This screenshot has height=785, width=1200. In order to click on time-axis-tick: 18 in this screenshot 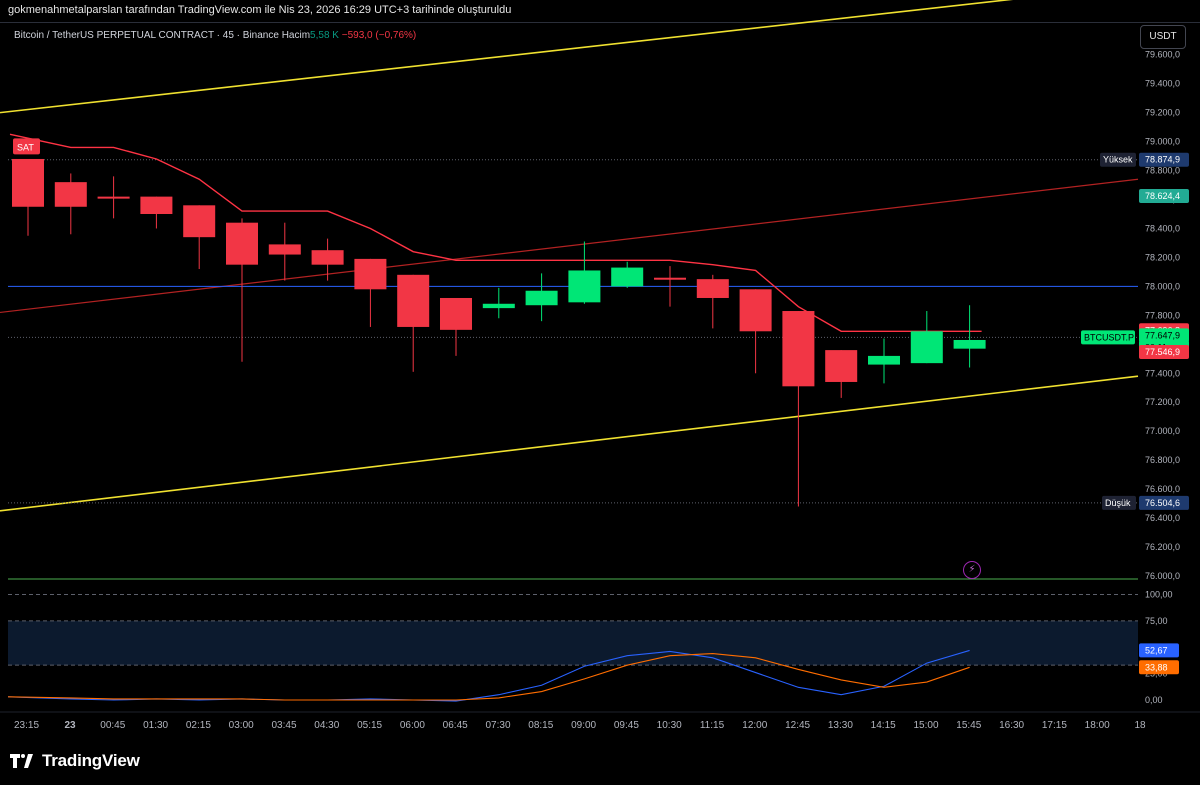, I will do `click(1140, 725)`.